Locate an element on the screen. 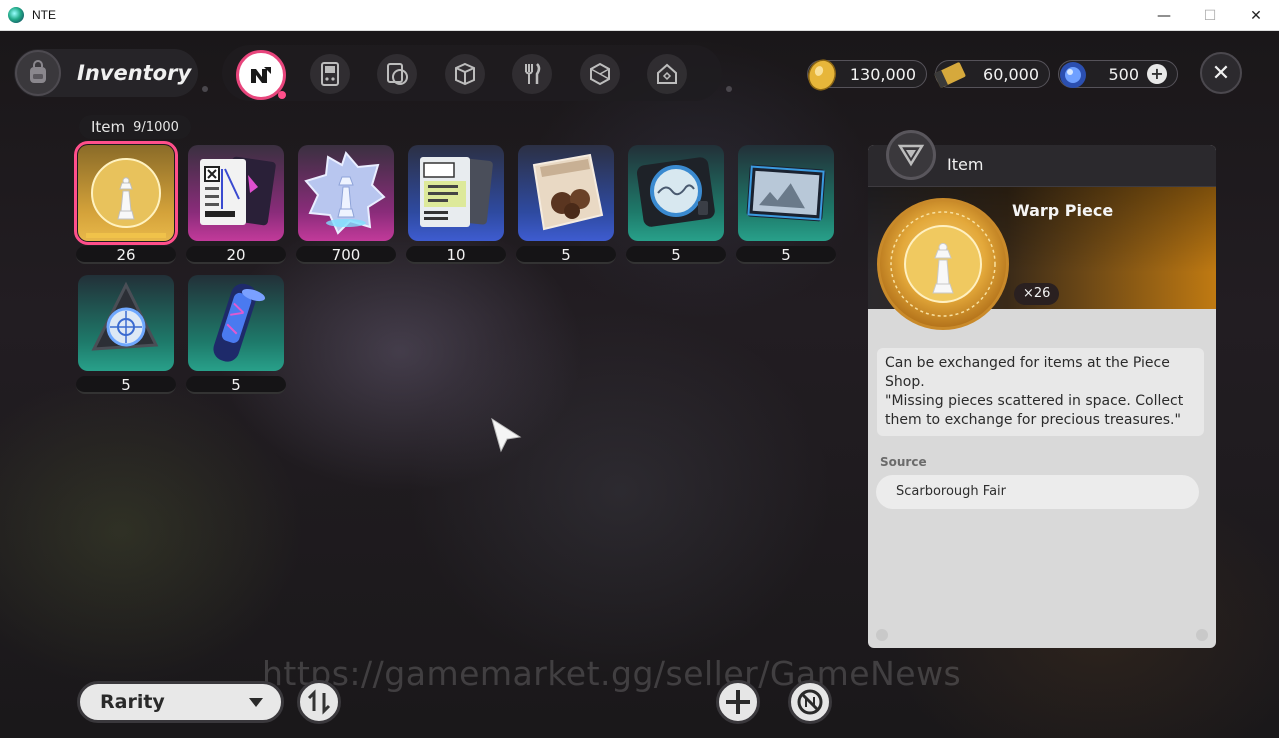 This screenshot has width=1279, height=738. crosshair-move-icon is located at coordinates (738, 702).